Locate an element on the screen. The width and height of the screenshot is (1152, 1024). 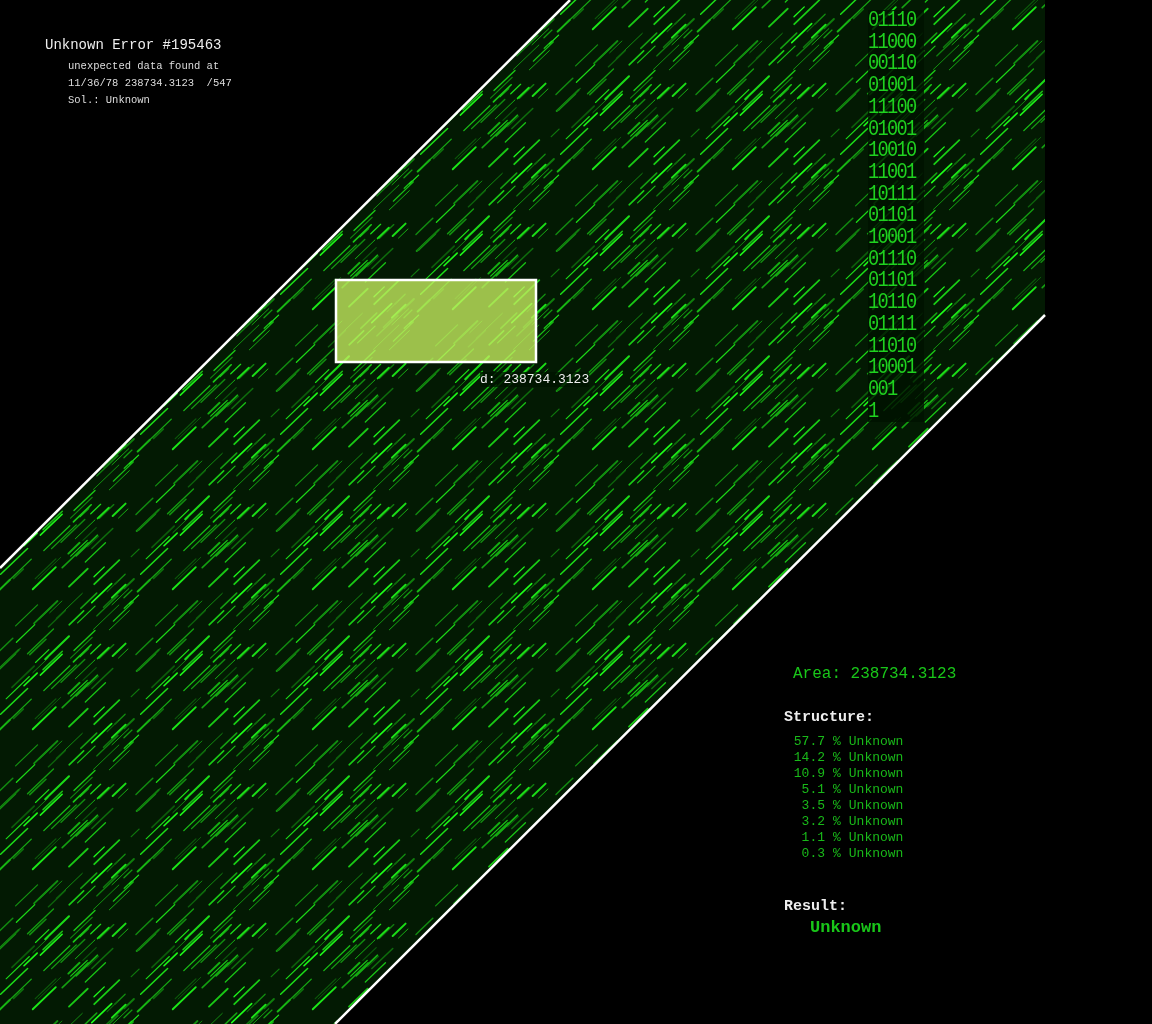
percent-value: 1.1 is located at coordinates (812, 838).